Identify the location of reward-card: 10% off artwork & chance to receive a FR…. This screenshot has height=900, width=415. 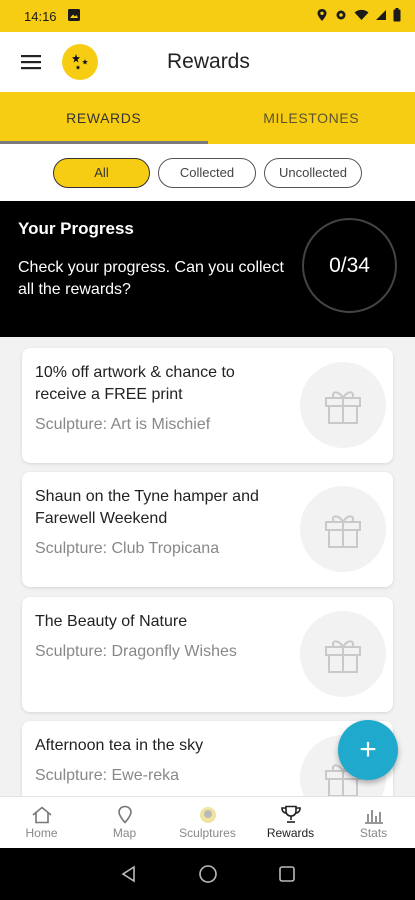
(207, 405).